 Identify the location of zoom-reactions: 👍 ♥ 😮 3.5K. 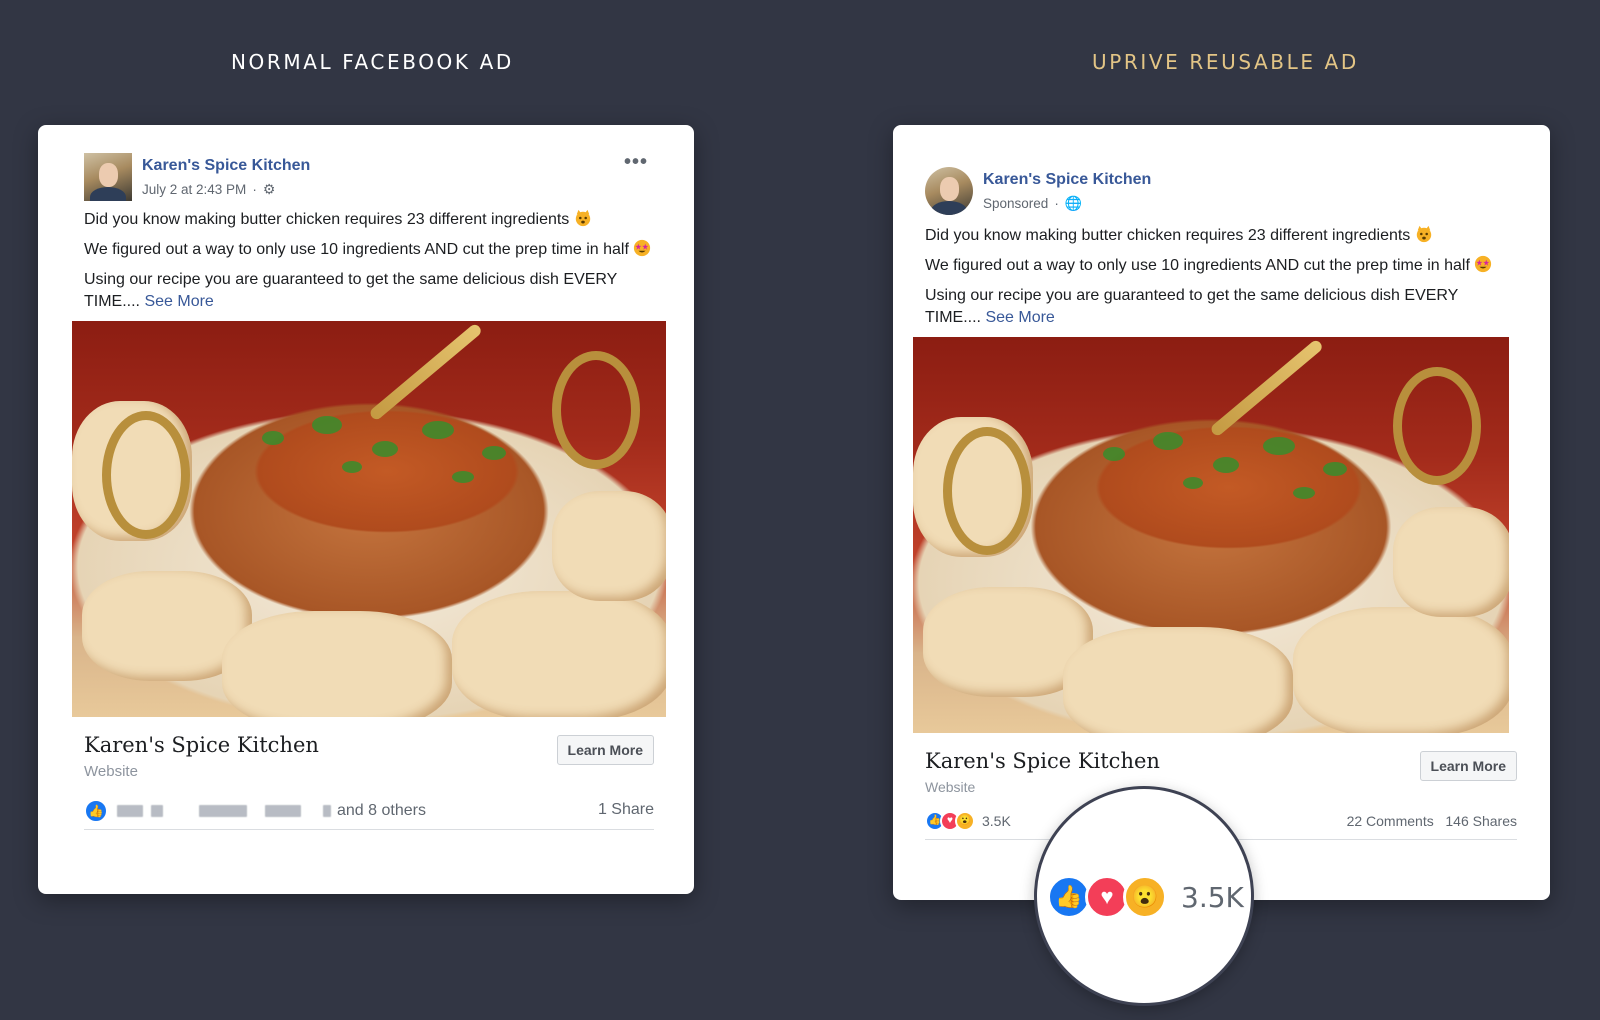
(1145, 897).